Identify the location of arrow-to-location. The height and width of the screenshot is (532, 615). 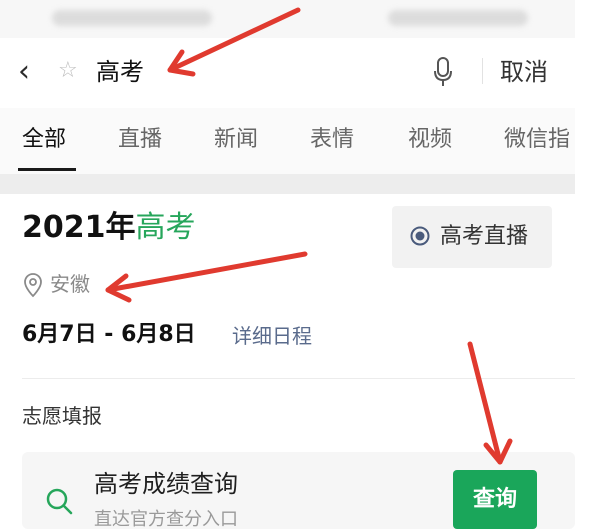
(206, 272).